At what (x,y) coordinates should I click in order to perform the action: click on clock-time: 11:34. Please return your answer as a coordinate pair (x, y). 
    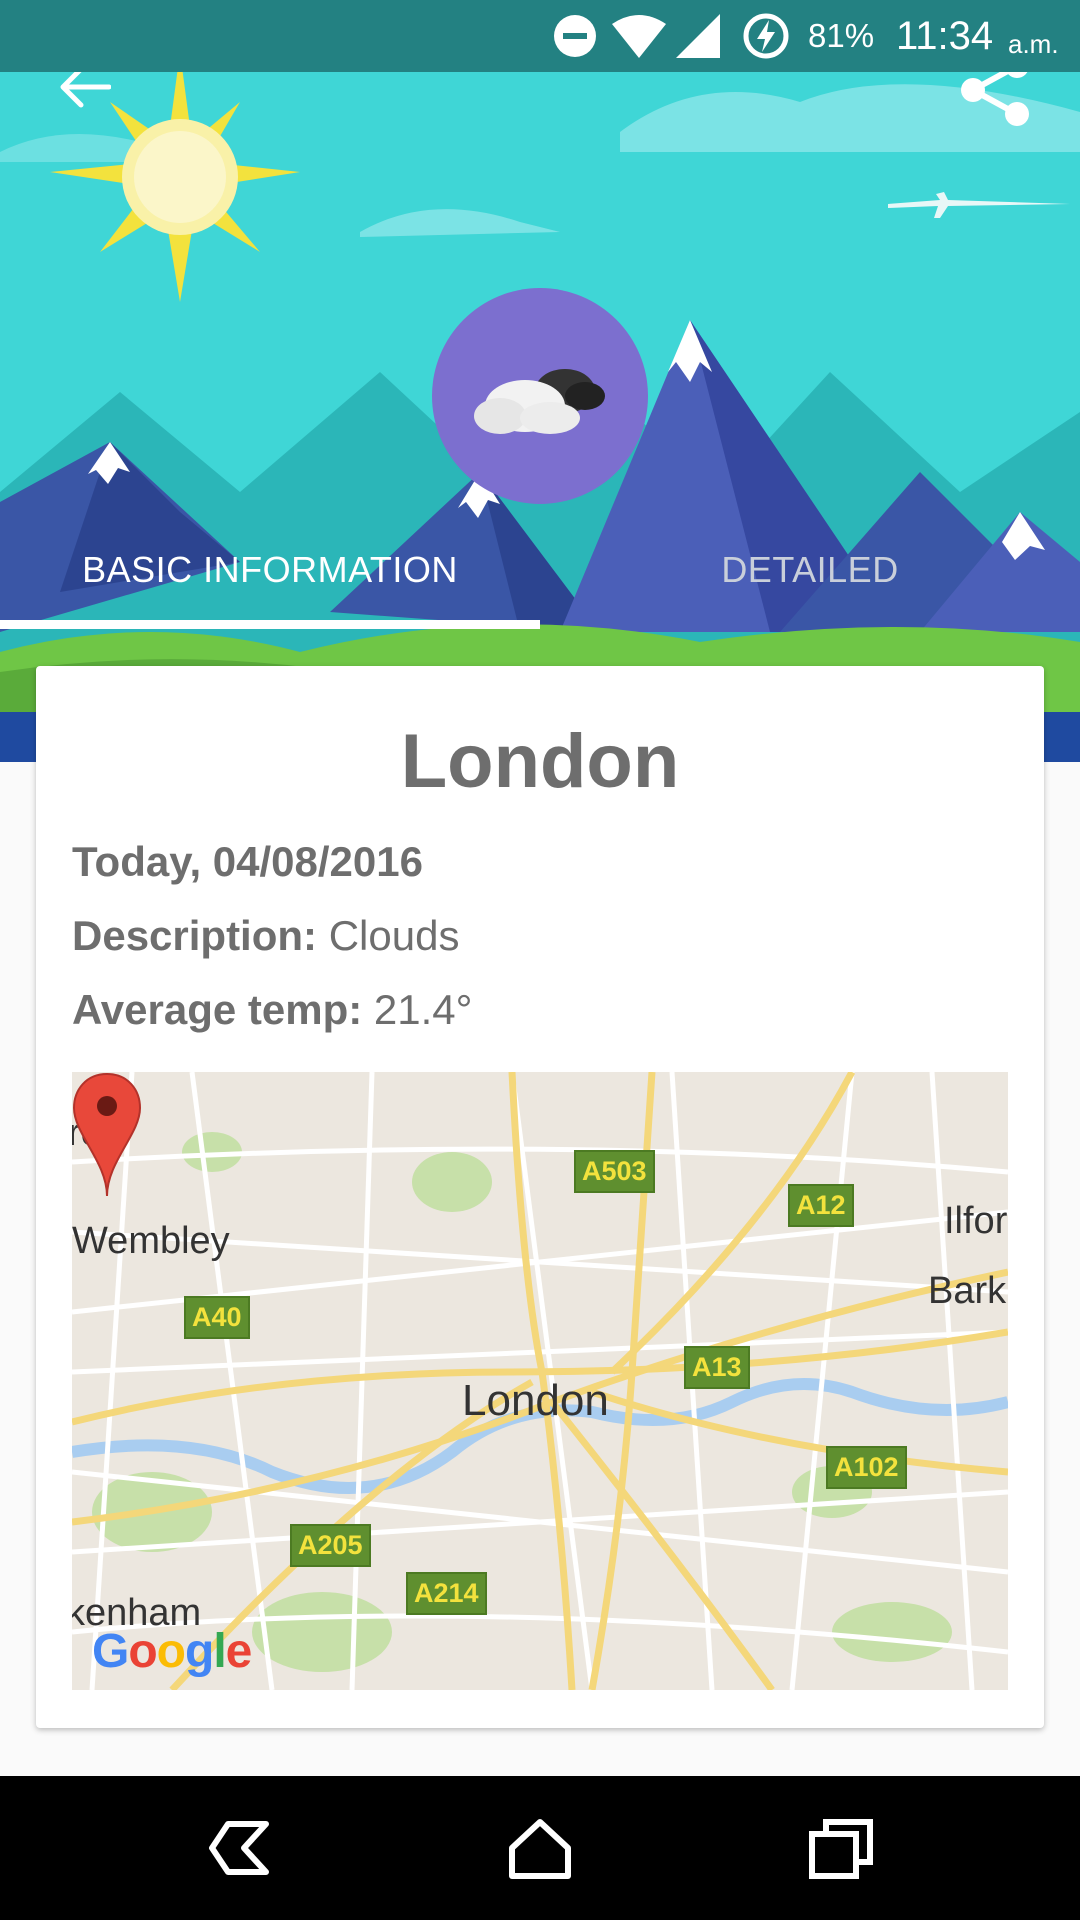
    Looking at the image, I should click on (945, 35).